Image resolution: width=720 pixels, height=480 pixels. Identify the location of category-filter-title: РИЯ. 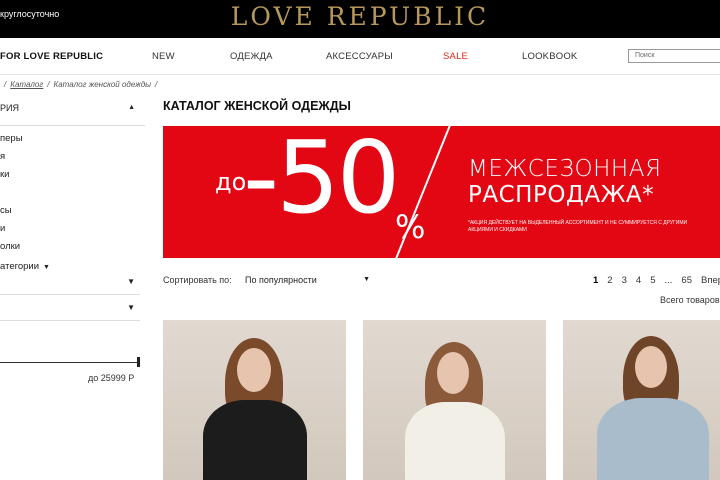
(9, 108).